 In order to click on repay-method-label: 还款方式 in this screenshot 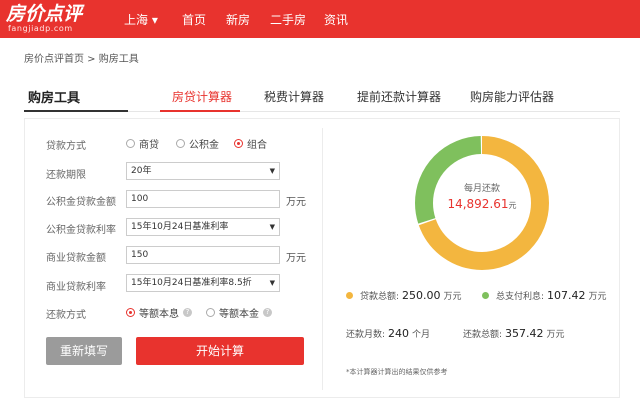, I will do `click(66, 315)`.